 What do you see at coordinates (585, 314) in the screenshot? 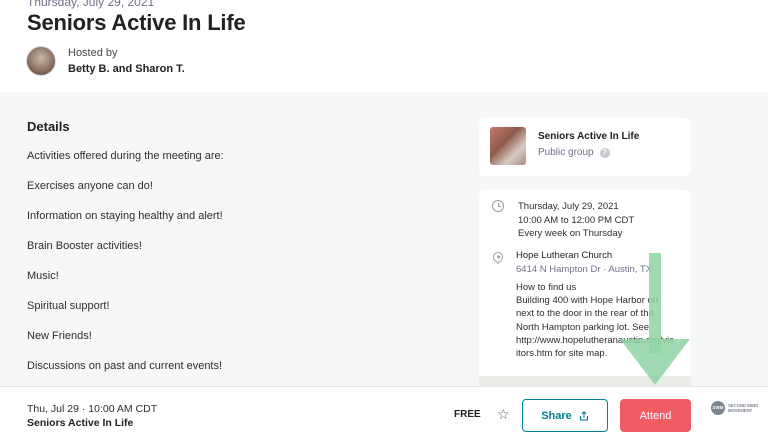
I see `how-to-find-line: next to the door in the rear of the` at bounding box center [585, 314].